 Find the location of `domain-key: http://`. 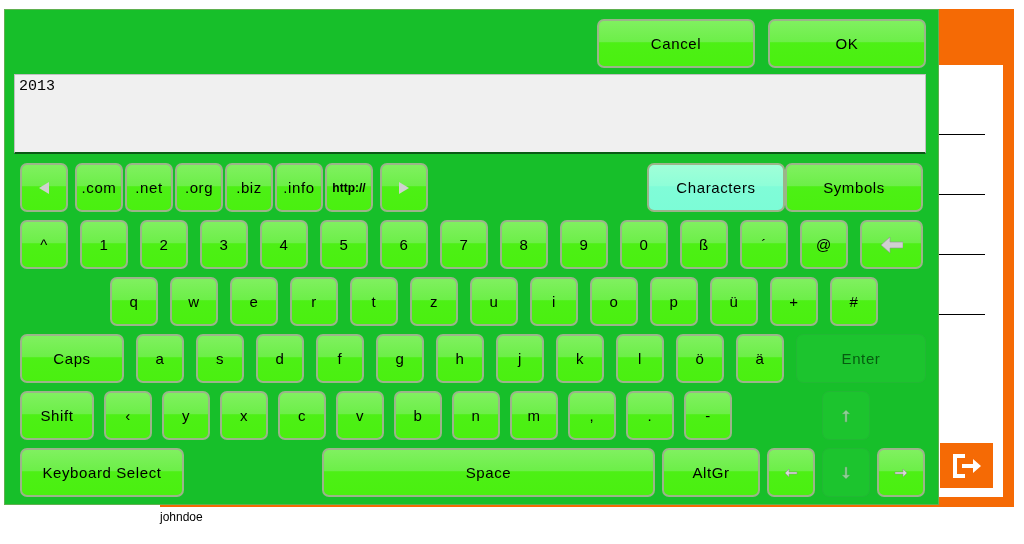

domain-key: http:// is located at coordinates (349, 187).